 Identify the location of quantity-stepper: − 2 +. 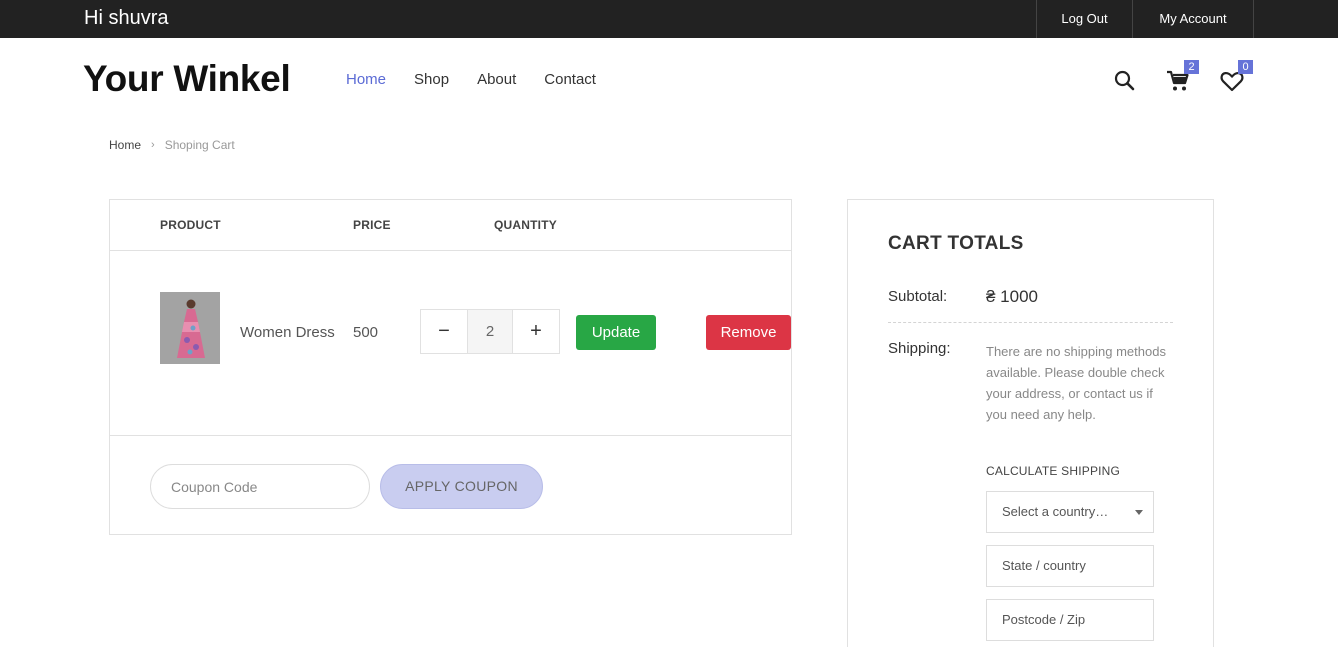
(490, 331).